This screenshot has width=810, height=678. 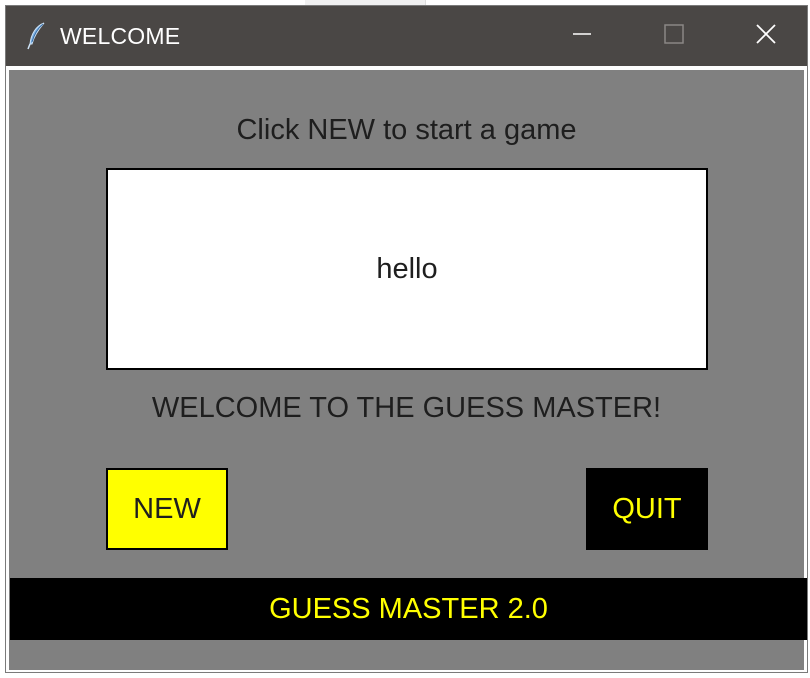 What do you see at coordinates (167, 509) in the screenshot?
I see `new-game-button: NEW` at bounding box center [167, 509].